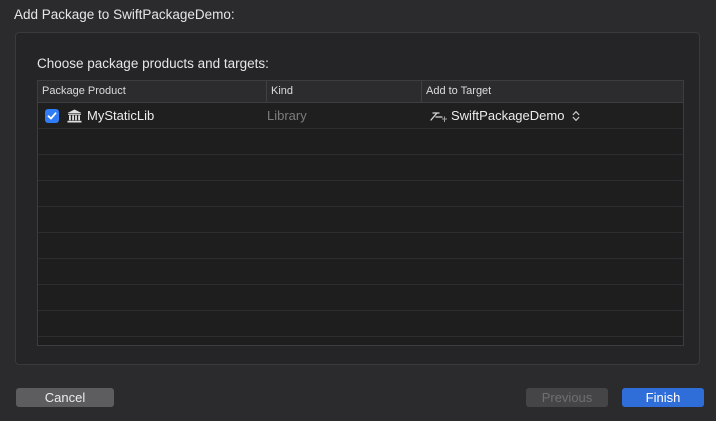 The width and height of the screenshot is (716, 421). I want to click on app-target-icon, so click(438, 117).